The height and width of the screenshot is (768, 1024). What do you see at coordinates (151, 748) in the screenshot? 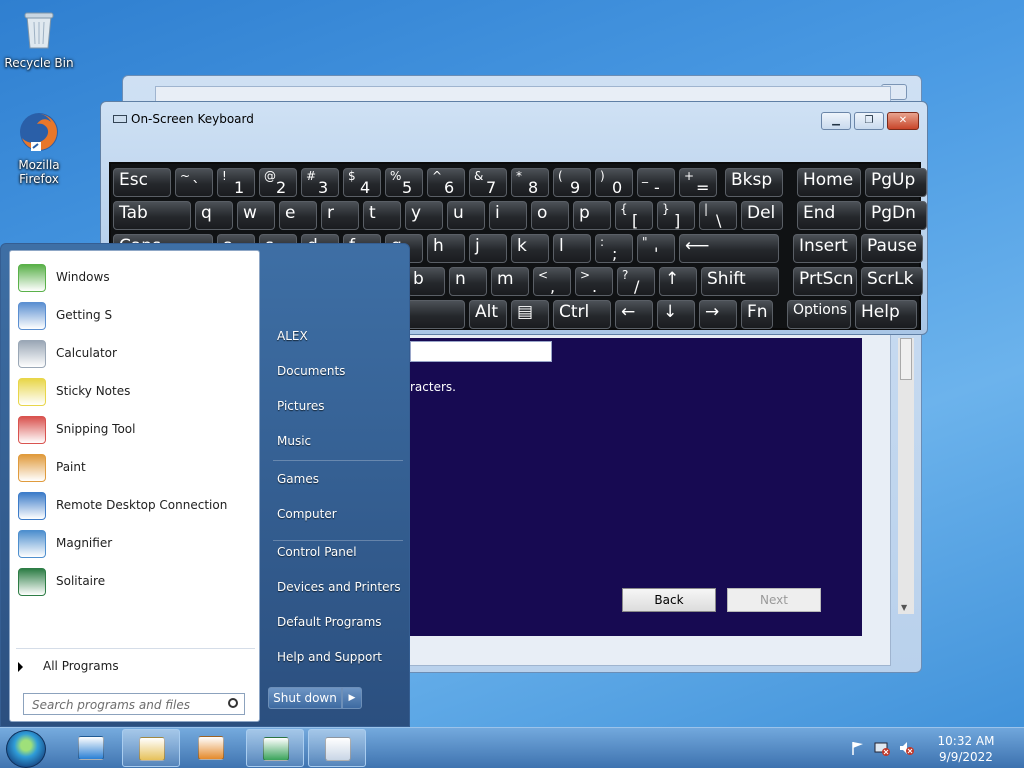
I see `taskbar-windows-explorer` at bounding box center [151, 748].